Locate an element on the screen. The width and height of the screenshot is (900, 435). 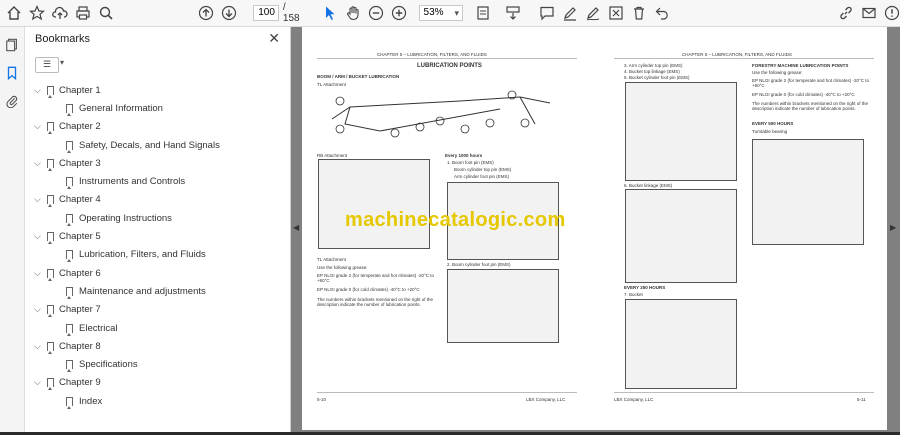
draw-freehand-icon is located at coordinates (593, 13).